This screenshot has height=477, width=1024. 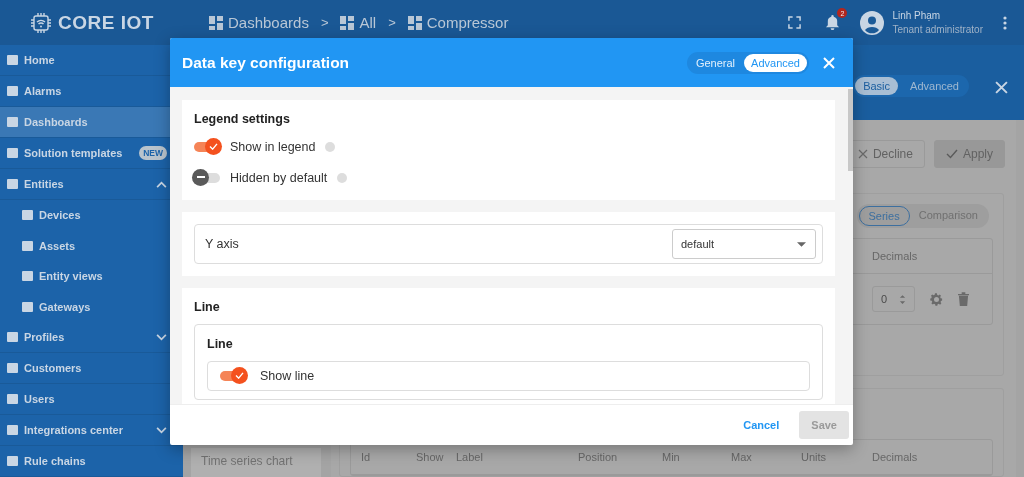 I want to click on chip-wifi-icon, so click(x=41, y=22).